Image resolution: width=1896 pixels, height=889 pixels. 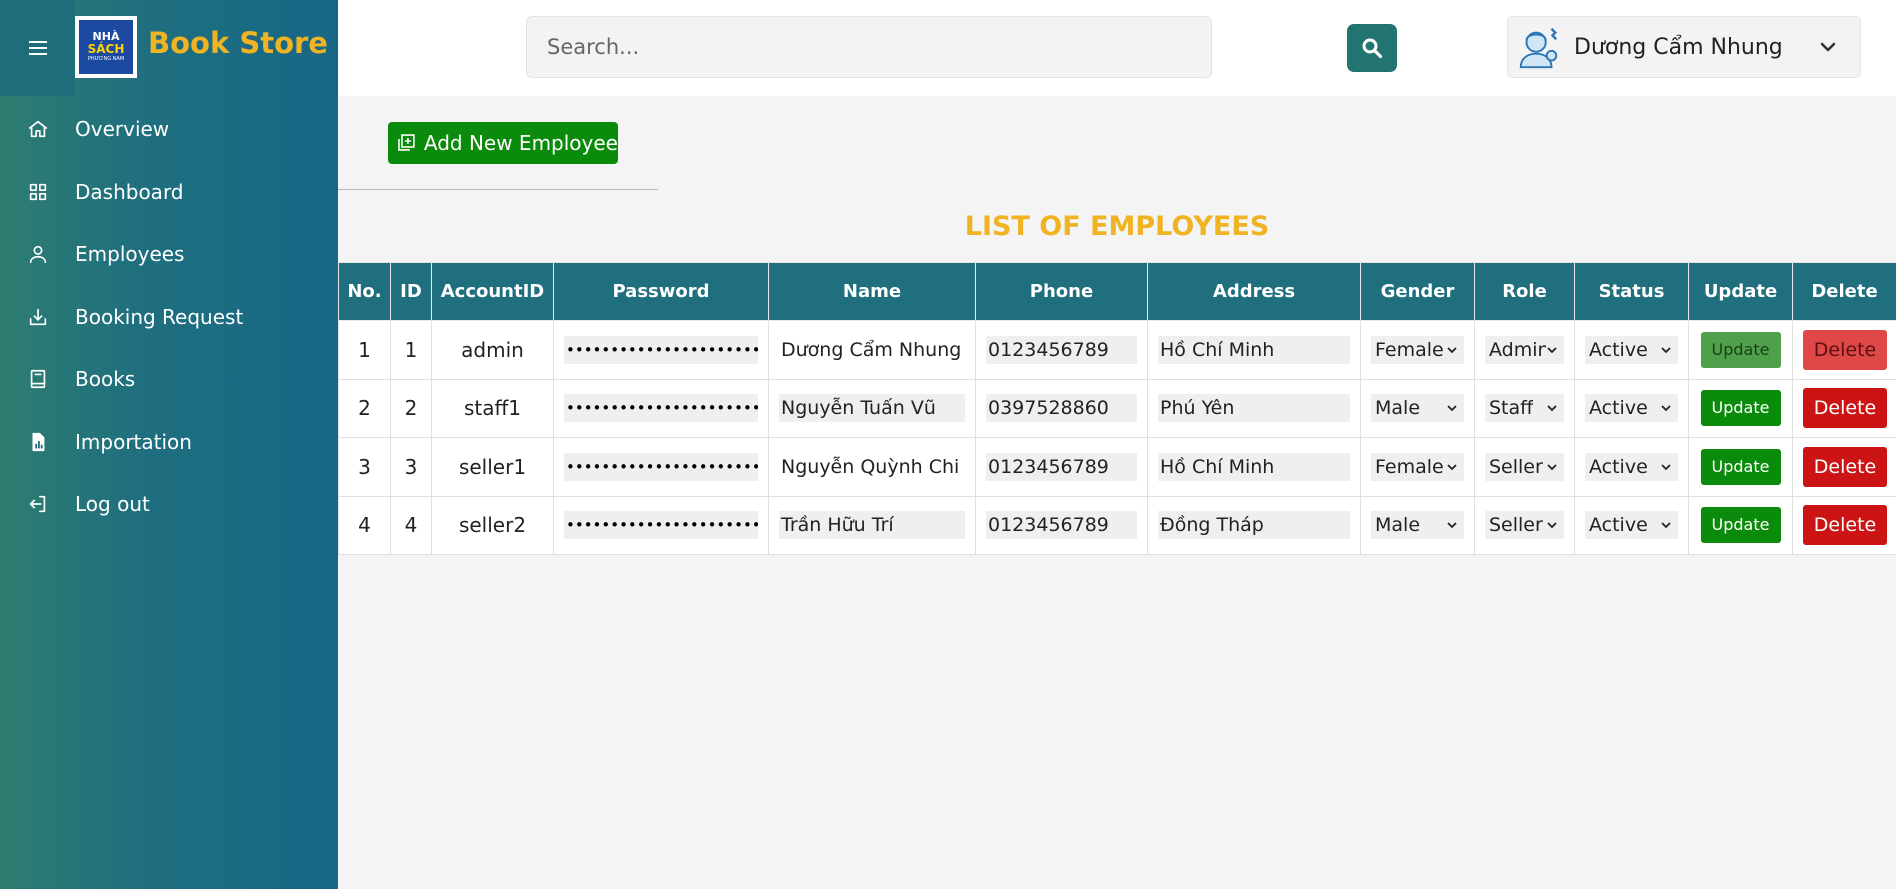 What do you see at coordinates (364, 467) in the screenshot?
I see `cell-no: 3` at bounding box center [364, 467].